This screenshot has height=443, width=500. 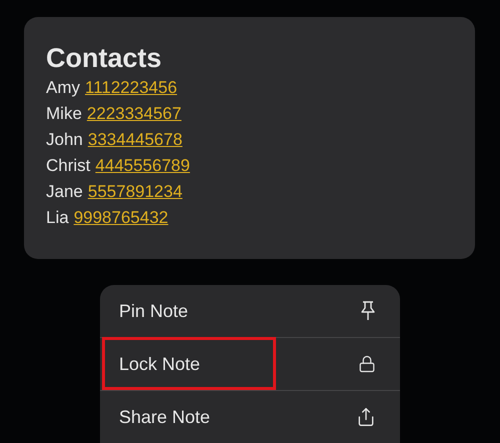 I want to click on menu-item: Pin Note, so click(x=250, y=311).